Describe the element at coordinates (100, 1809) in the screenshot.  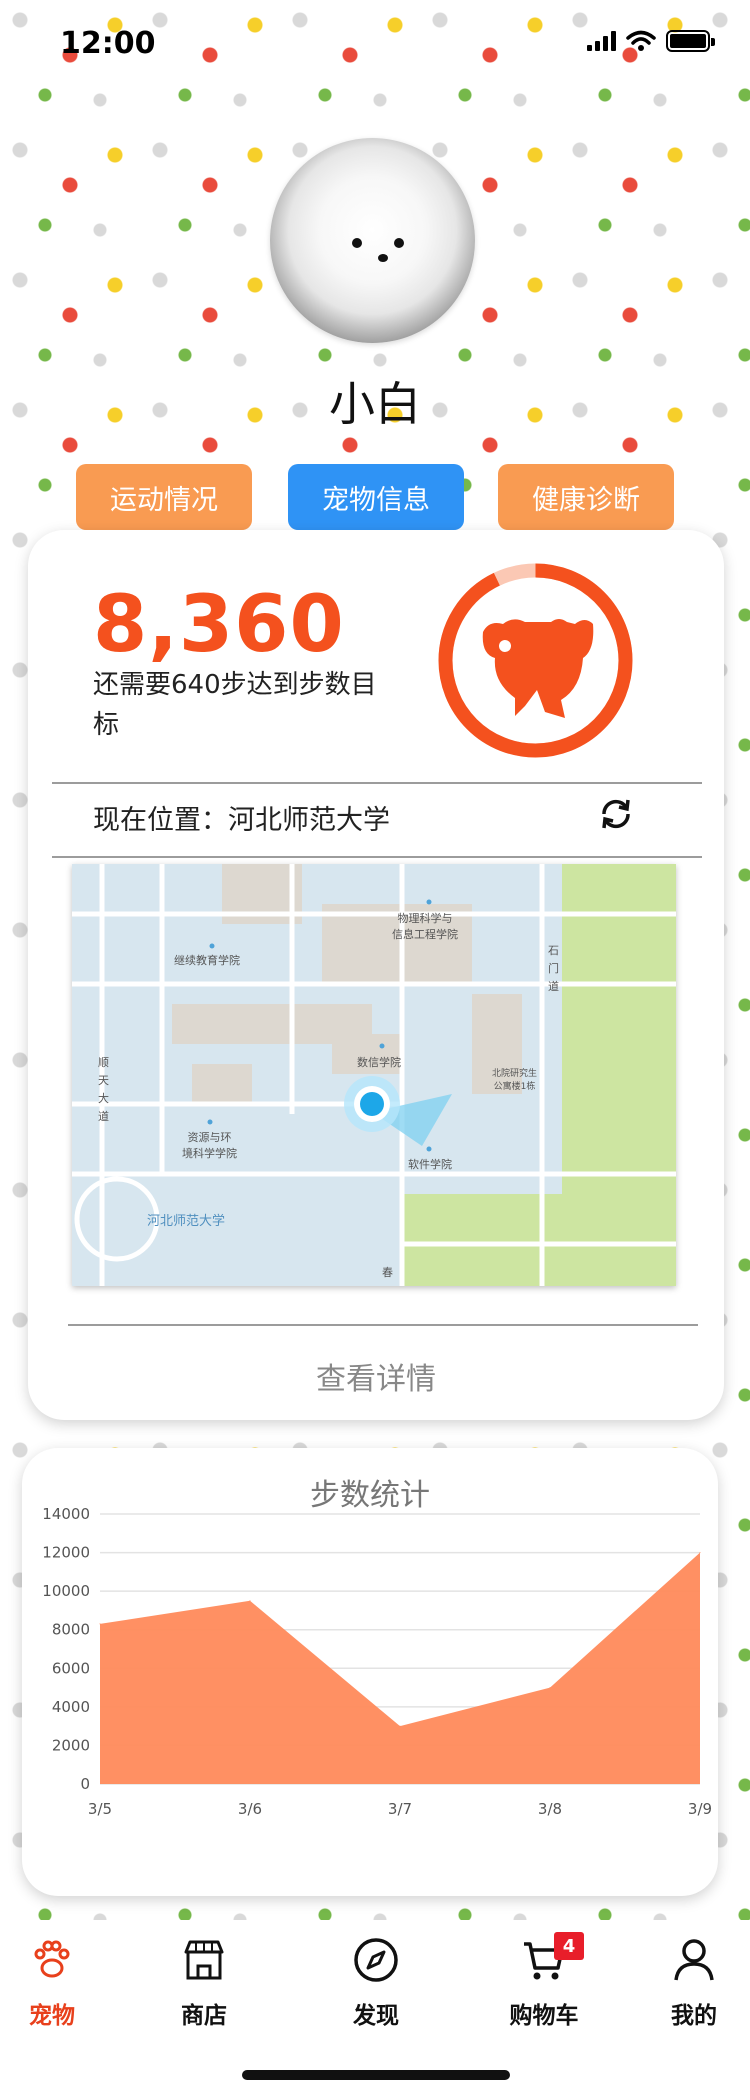
I see `chart-x-tick-label: 3/5` at that location.